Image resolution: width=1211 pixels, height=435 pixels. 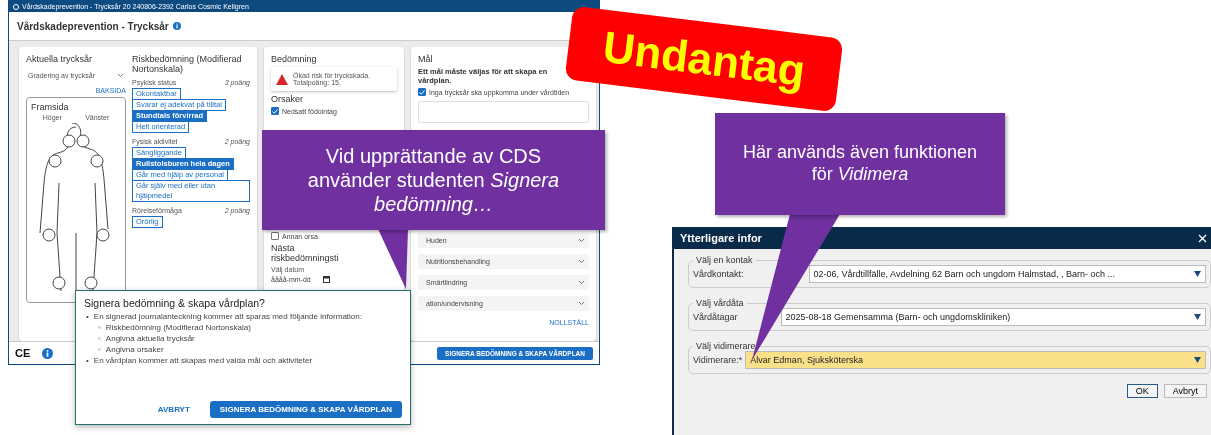 I want to click on group-legend: Välj vårdåta, so click(x=720, y=303).